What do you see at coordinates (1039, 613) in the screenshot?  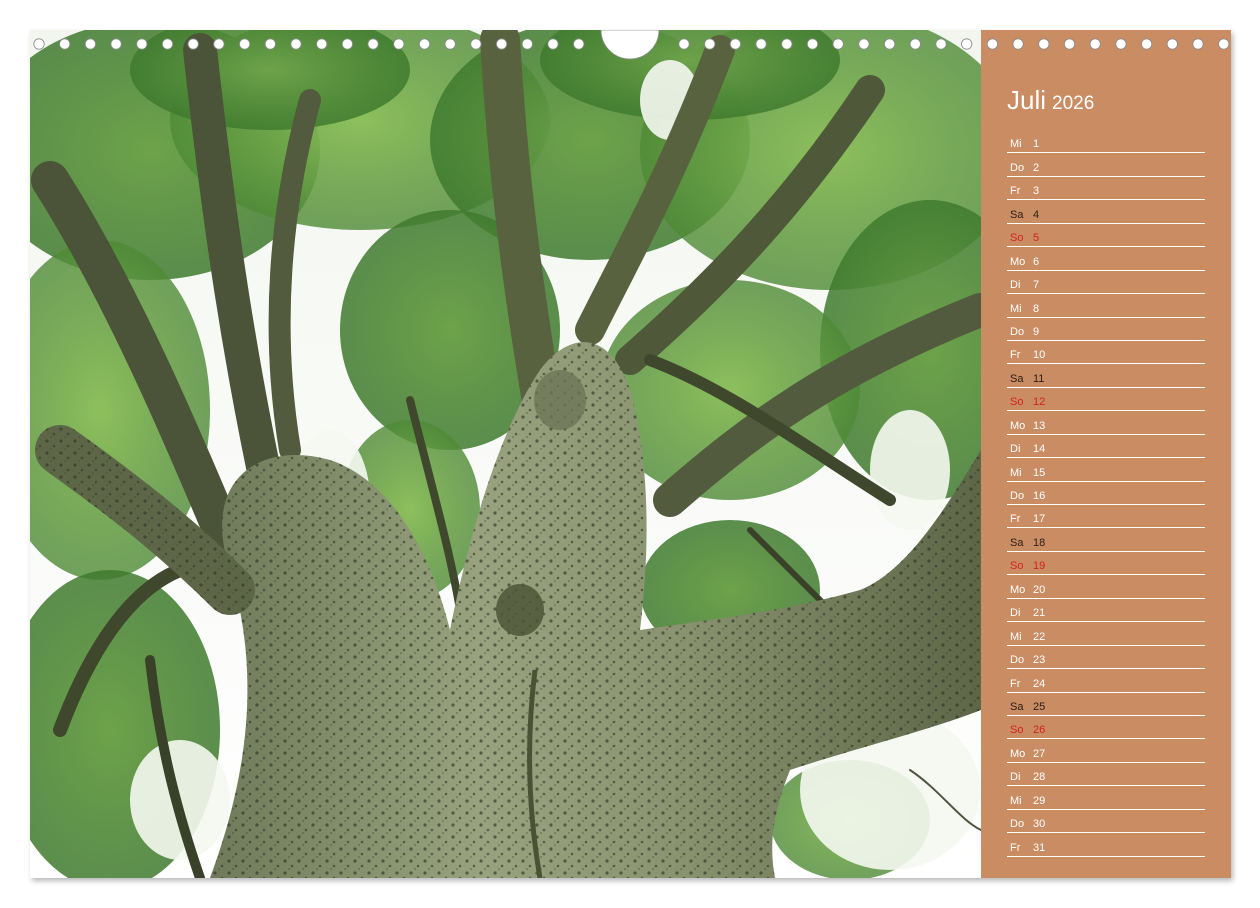 I see `day-number: 21` at bounding box center [1039, 613].